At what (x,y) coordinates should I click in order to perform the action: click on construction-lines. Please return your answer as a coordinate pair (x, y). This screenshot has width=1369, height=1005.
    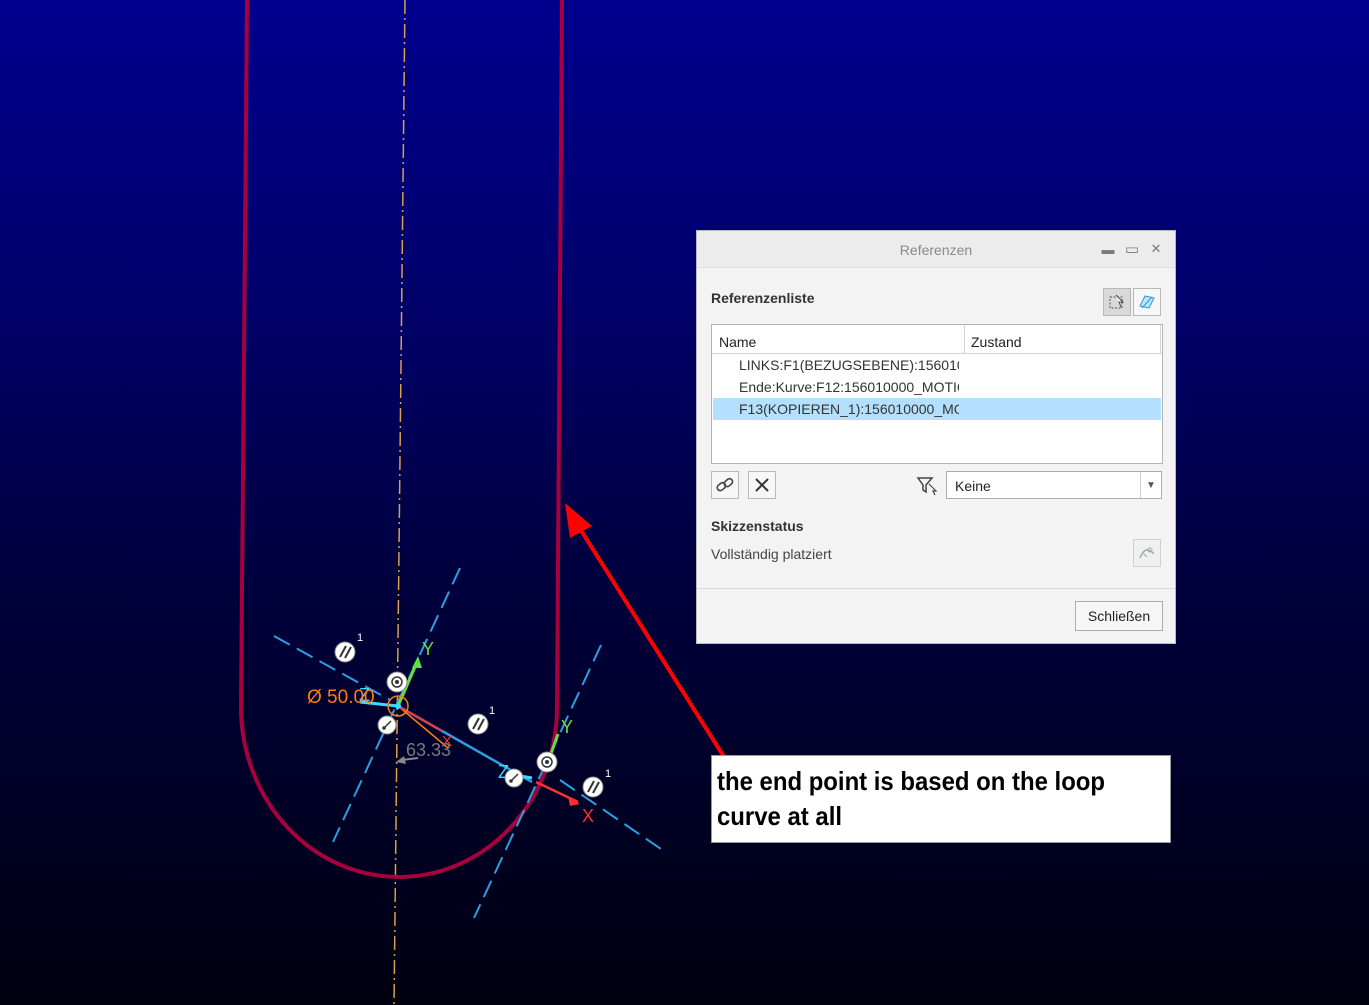
    Looking at the image, I should click on (467, 743).